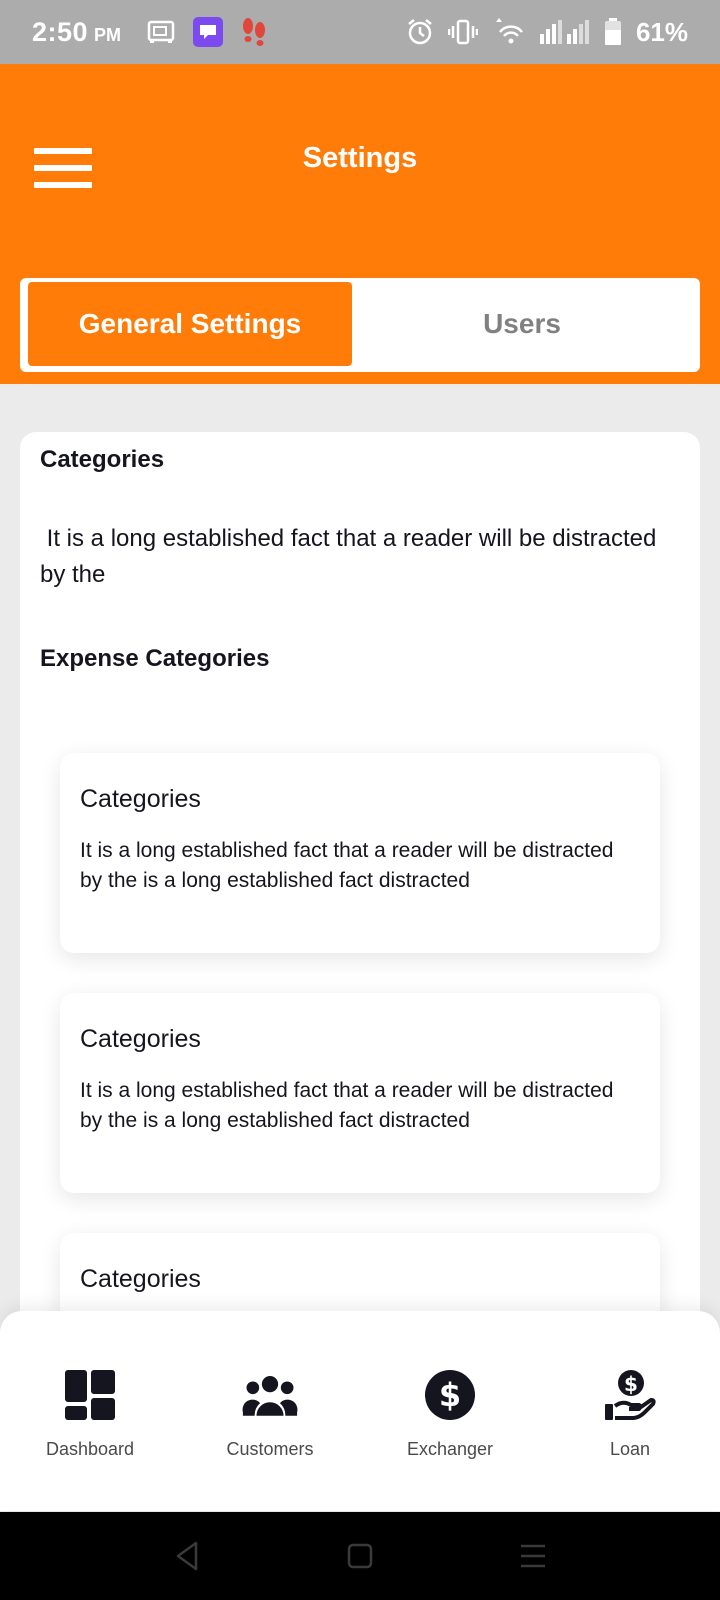 Image resolution: width=720 pixels, height=1600 pixels. I want to click on dollar-coin-icon: $, so click(450, 1395).